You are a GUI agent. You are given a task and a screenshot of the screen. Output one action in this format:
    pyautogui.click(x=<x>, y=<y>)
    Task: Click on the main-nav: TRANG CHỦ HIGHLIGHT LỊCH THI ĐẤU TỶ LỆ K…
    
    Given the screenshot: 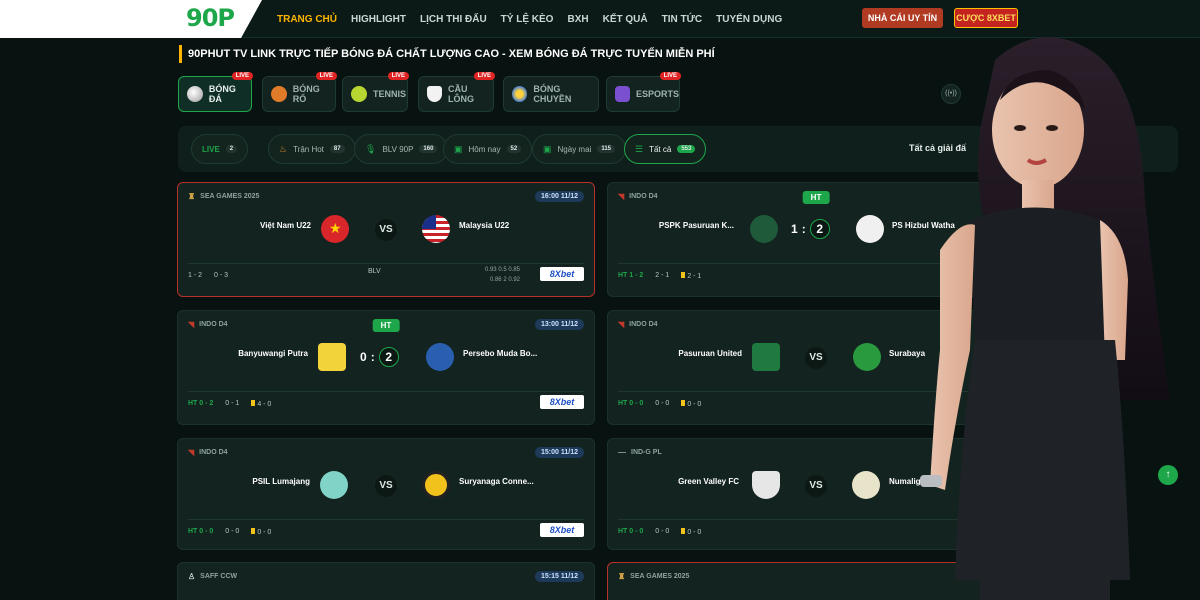 What is the action you would take?
    pyautogui.click(x=529, y=19)
    